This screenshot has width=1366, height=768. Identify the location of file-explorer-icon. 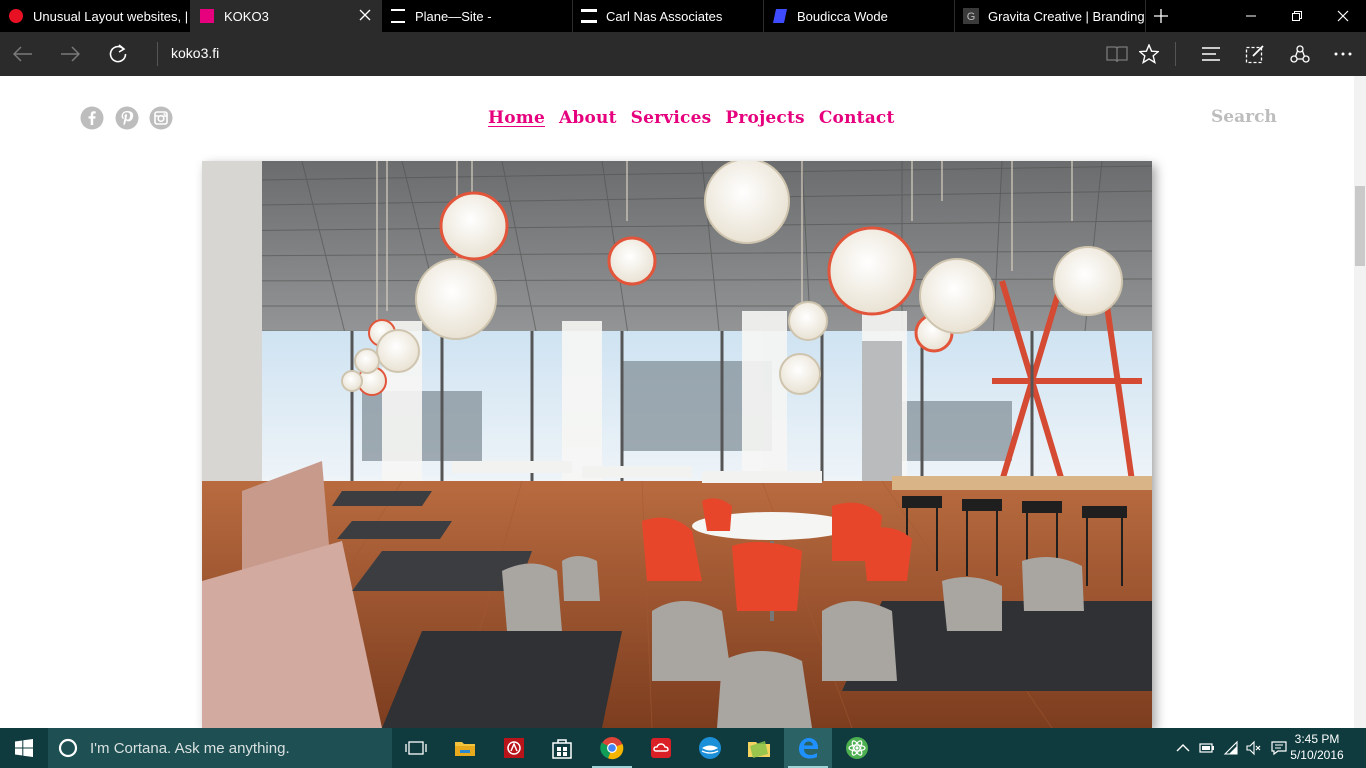
(465, 749).